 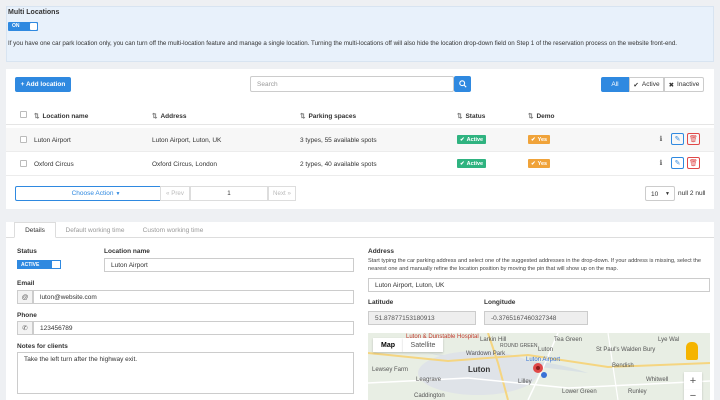 What do you see at coordinates (660, 193) in the screenshot?
I see `per-page-select: 10 ▼` at bounding box center [660, 193].